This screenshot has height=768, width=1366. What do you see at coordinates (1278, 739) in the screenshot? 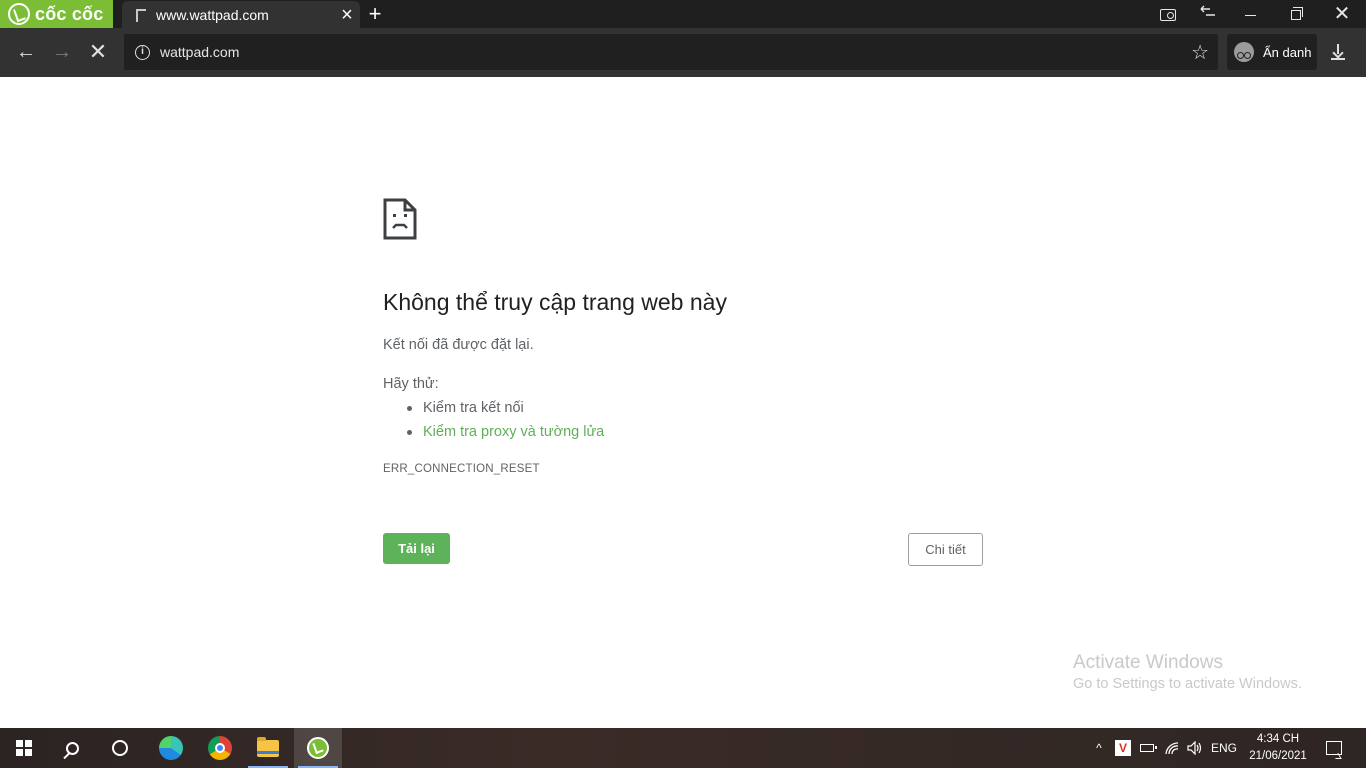
I see `clock-time: 4:34 CH` at bounding box center [1278, 739].